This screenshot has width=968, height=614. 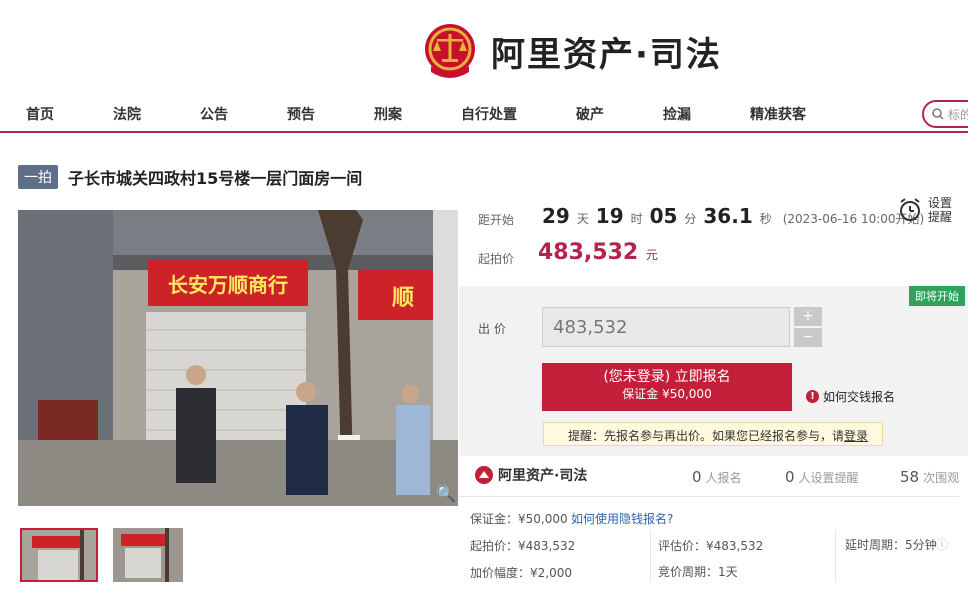 What do you see at coordinates (958, 114) in the screenshot?
I see `search-placeholder: 标的` at bounding box center [958, 114].